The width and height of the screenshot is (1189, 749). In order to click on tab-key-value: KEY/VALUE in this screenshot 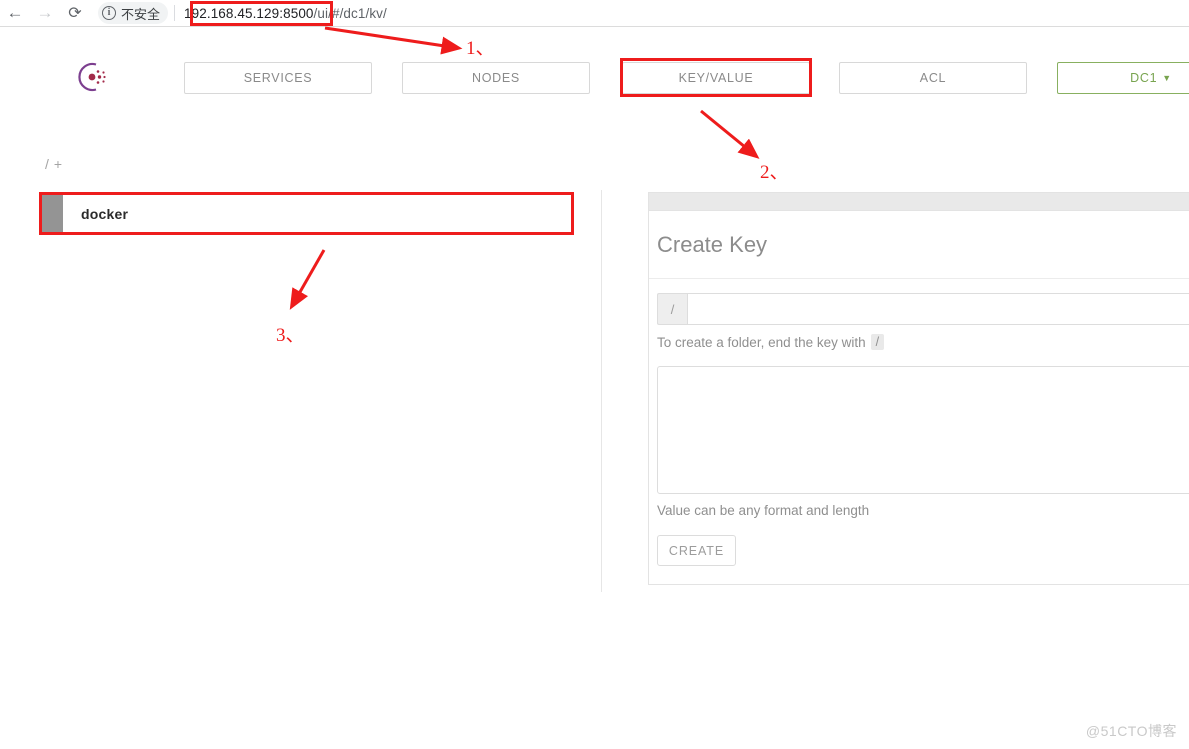, I will do `click(716, 78)`.